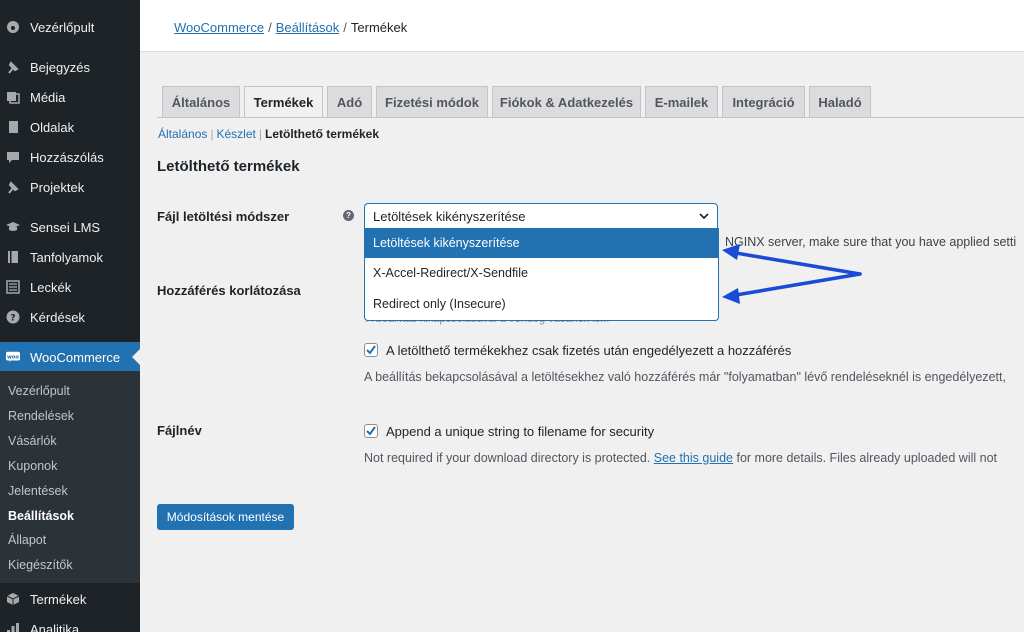 The width and height of the screenshot is (1024, 632). What do you see at coordinates (229, 290) in the screenshot?
I see `access-restriction-label: Hozzáférés korlátozása` at bounding box center [229, 290].